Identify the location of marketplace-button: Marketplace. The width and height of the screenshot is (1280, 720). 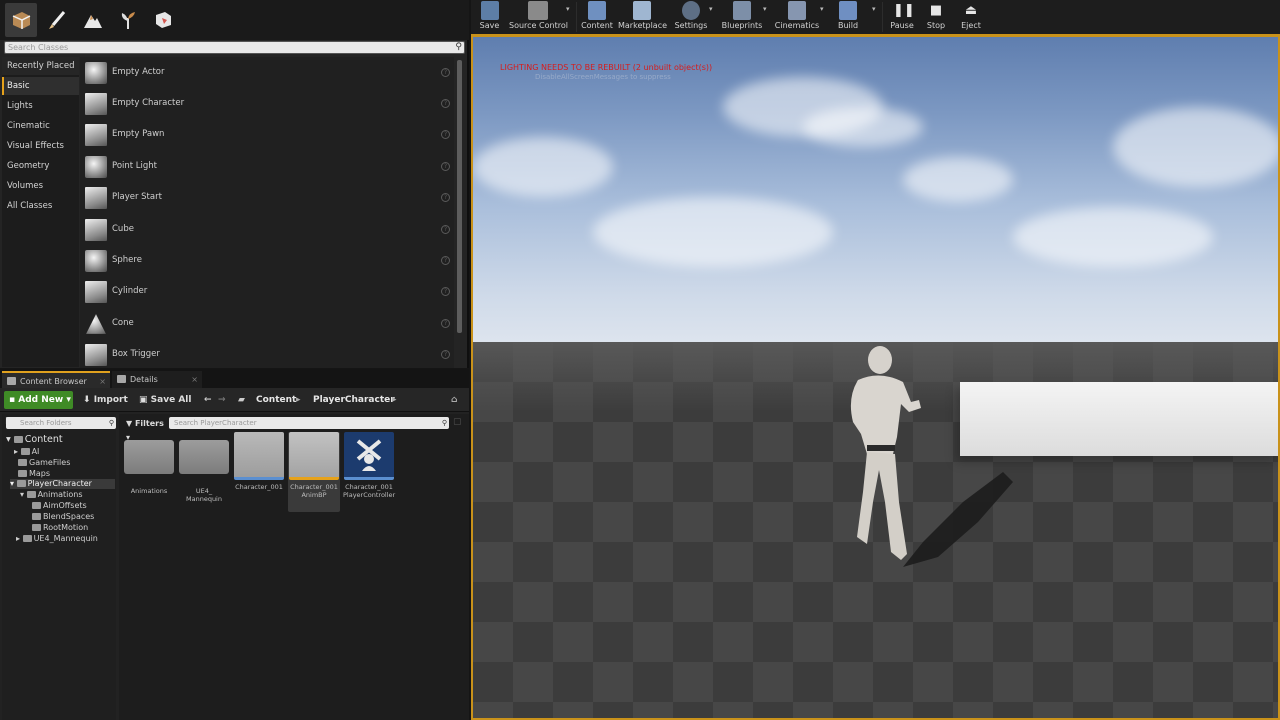
(642, 17).